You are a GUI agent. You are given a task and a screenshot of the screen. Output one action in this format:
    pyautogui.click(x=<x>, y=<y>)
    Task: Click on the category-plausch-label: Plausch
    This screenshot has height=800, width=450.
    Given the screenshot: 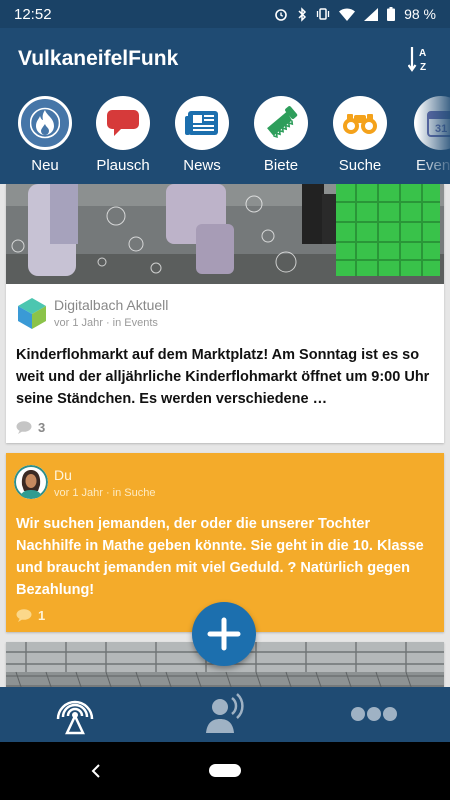 What is the action you would take?
    pyautogui.click(x=123, y=165)
    